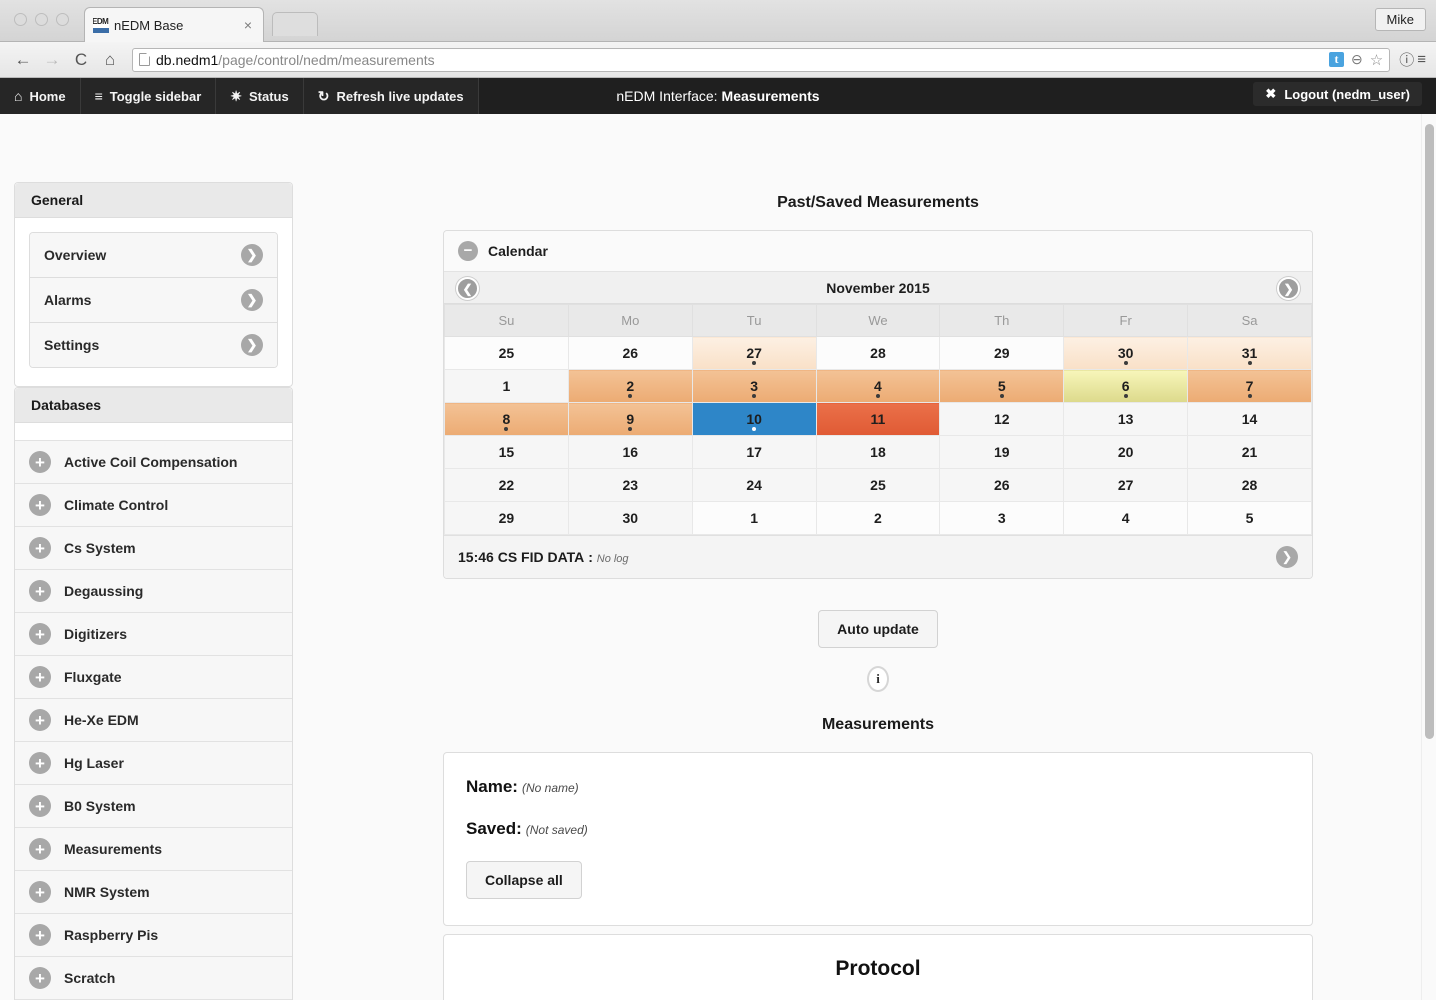 The height and width of the screenshot is (1000, 1436). I want to click on calendar-day-cell: 16, so click(630, 452).